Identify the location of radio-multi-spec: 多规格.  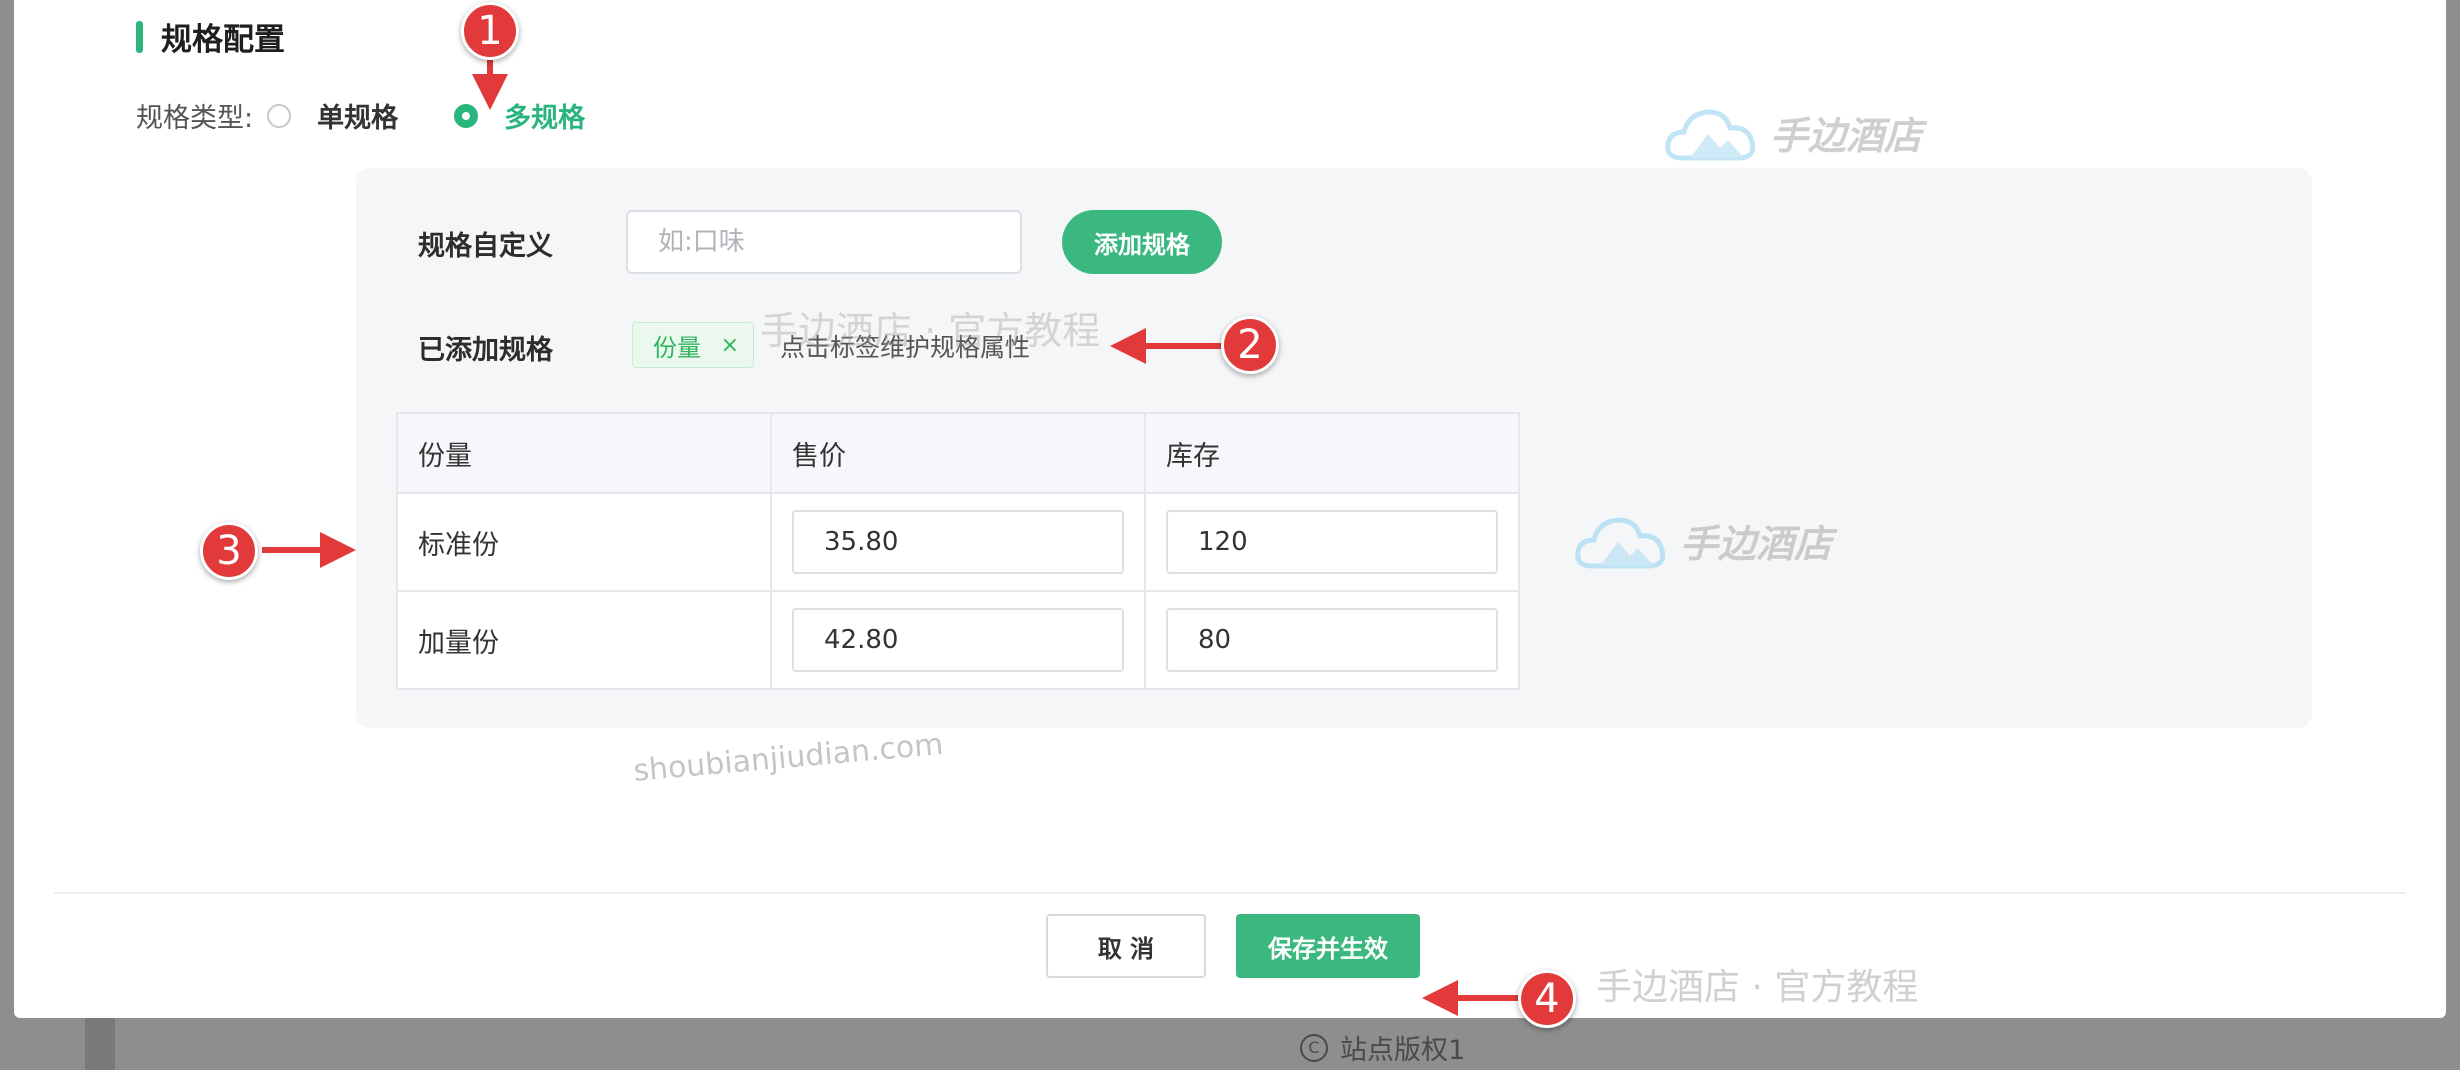
(519, 115).